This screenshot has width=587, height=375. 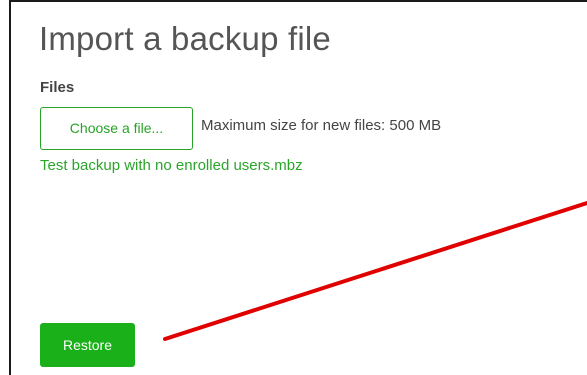 I want to click on page-title: Import a backup file, so click(x=185, y=38).